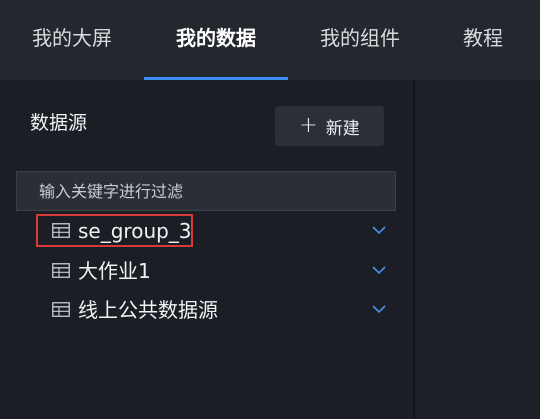 This screenshot has width=540, height=419. What do you see at coordinates (217, 232) in the screenshot?
I see `data-source-item: se_group_3` at bounding box center [217, 232].